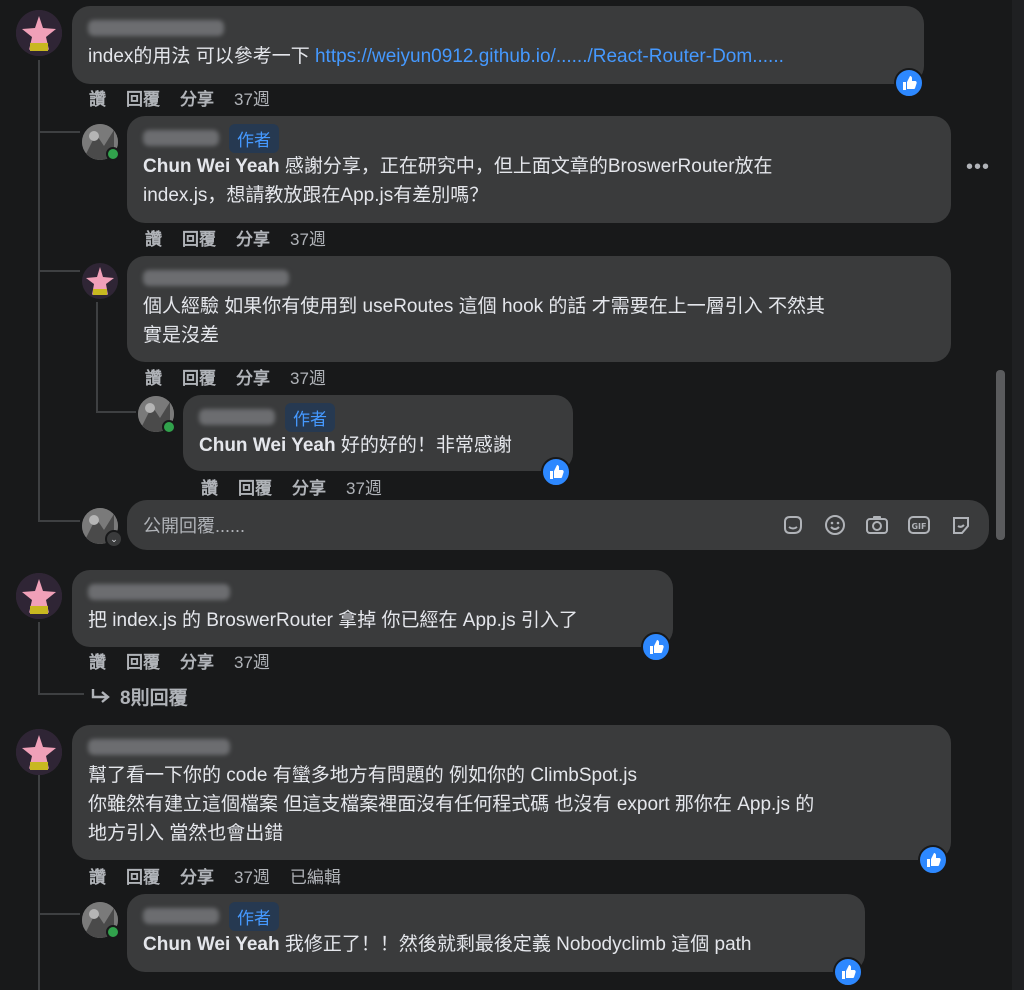  I want to click on reply-arrow-icon, so click(100, 695).